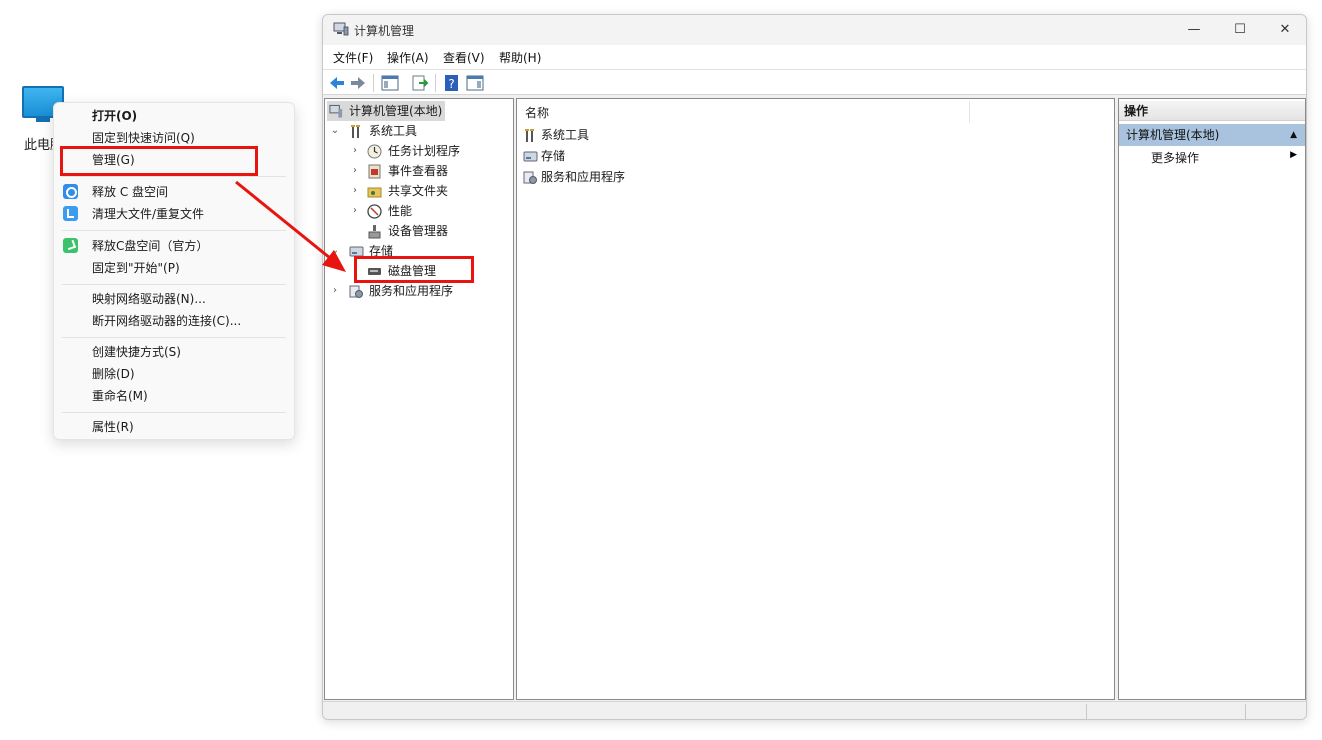 The image size is (1322, 740). Describe the element at coordinates (174, 374) in the screenshot. I see `menu-item-delete: 删除(D)` at that location.